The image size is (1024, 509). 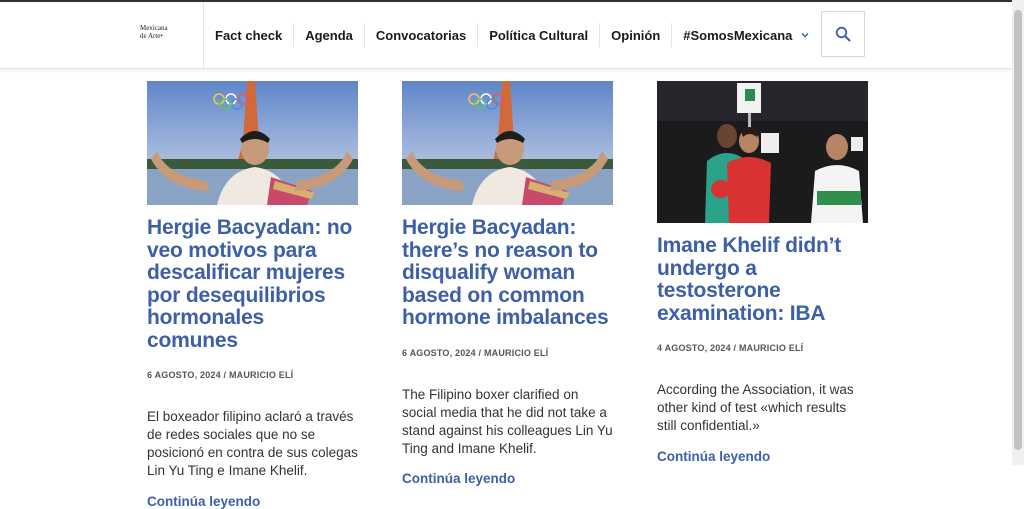 What do you see at coordinates (694, 348) in the screenshot?
I see `article-date: 4 AGOSTO, 2024` at bounding box center [694, 348].